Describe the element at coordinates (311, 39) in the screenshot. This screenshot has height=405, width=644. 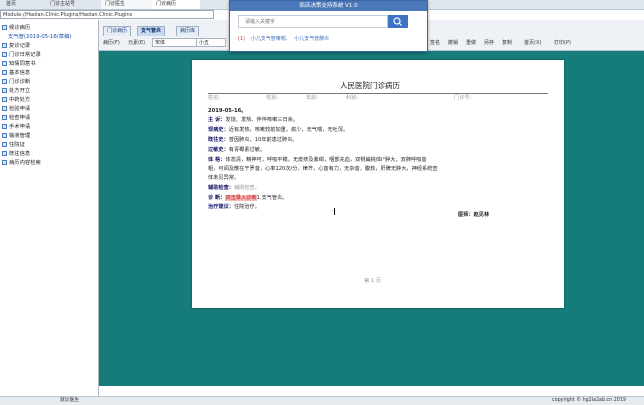
I see `suggestion-link-pneumonia: 小儿支气管肺炎` at that location.